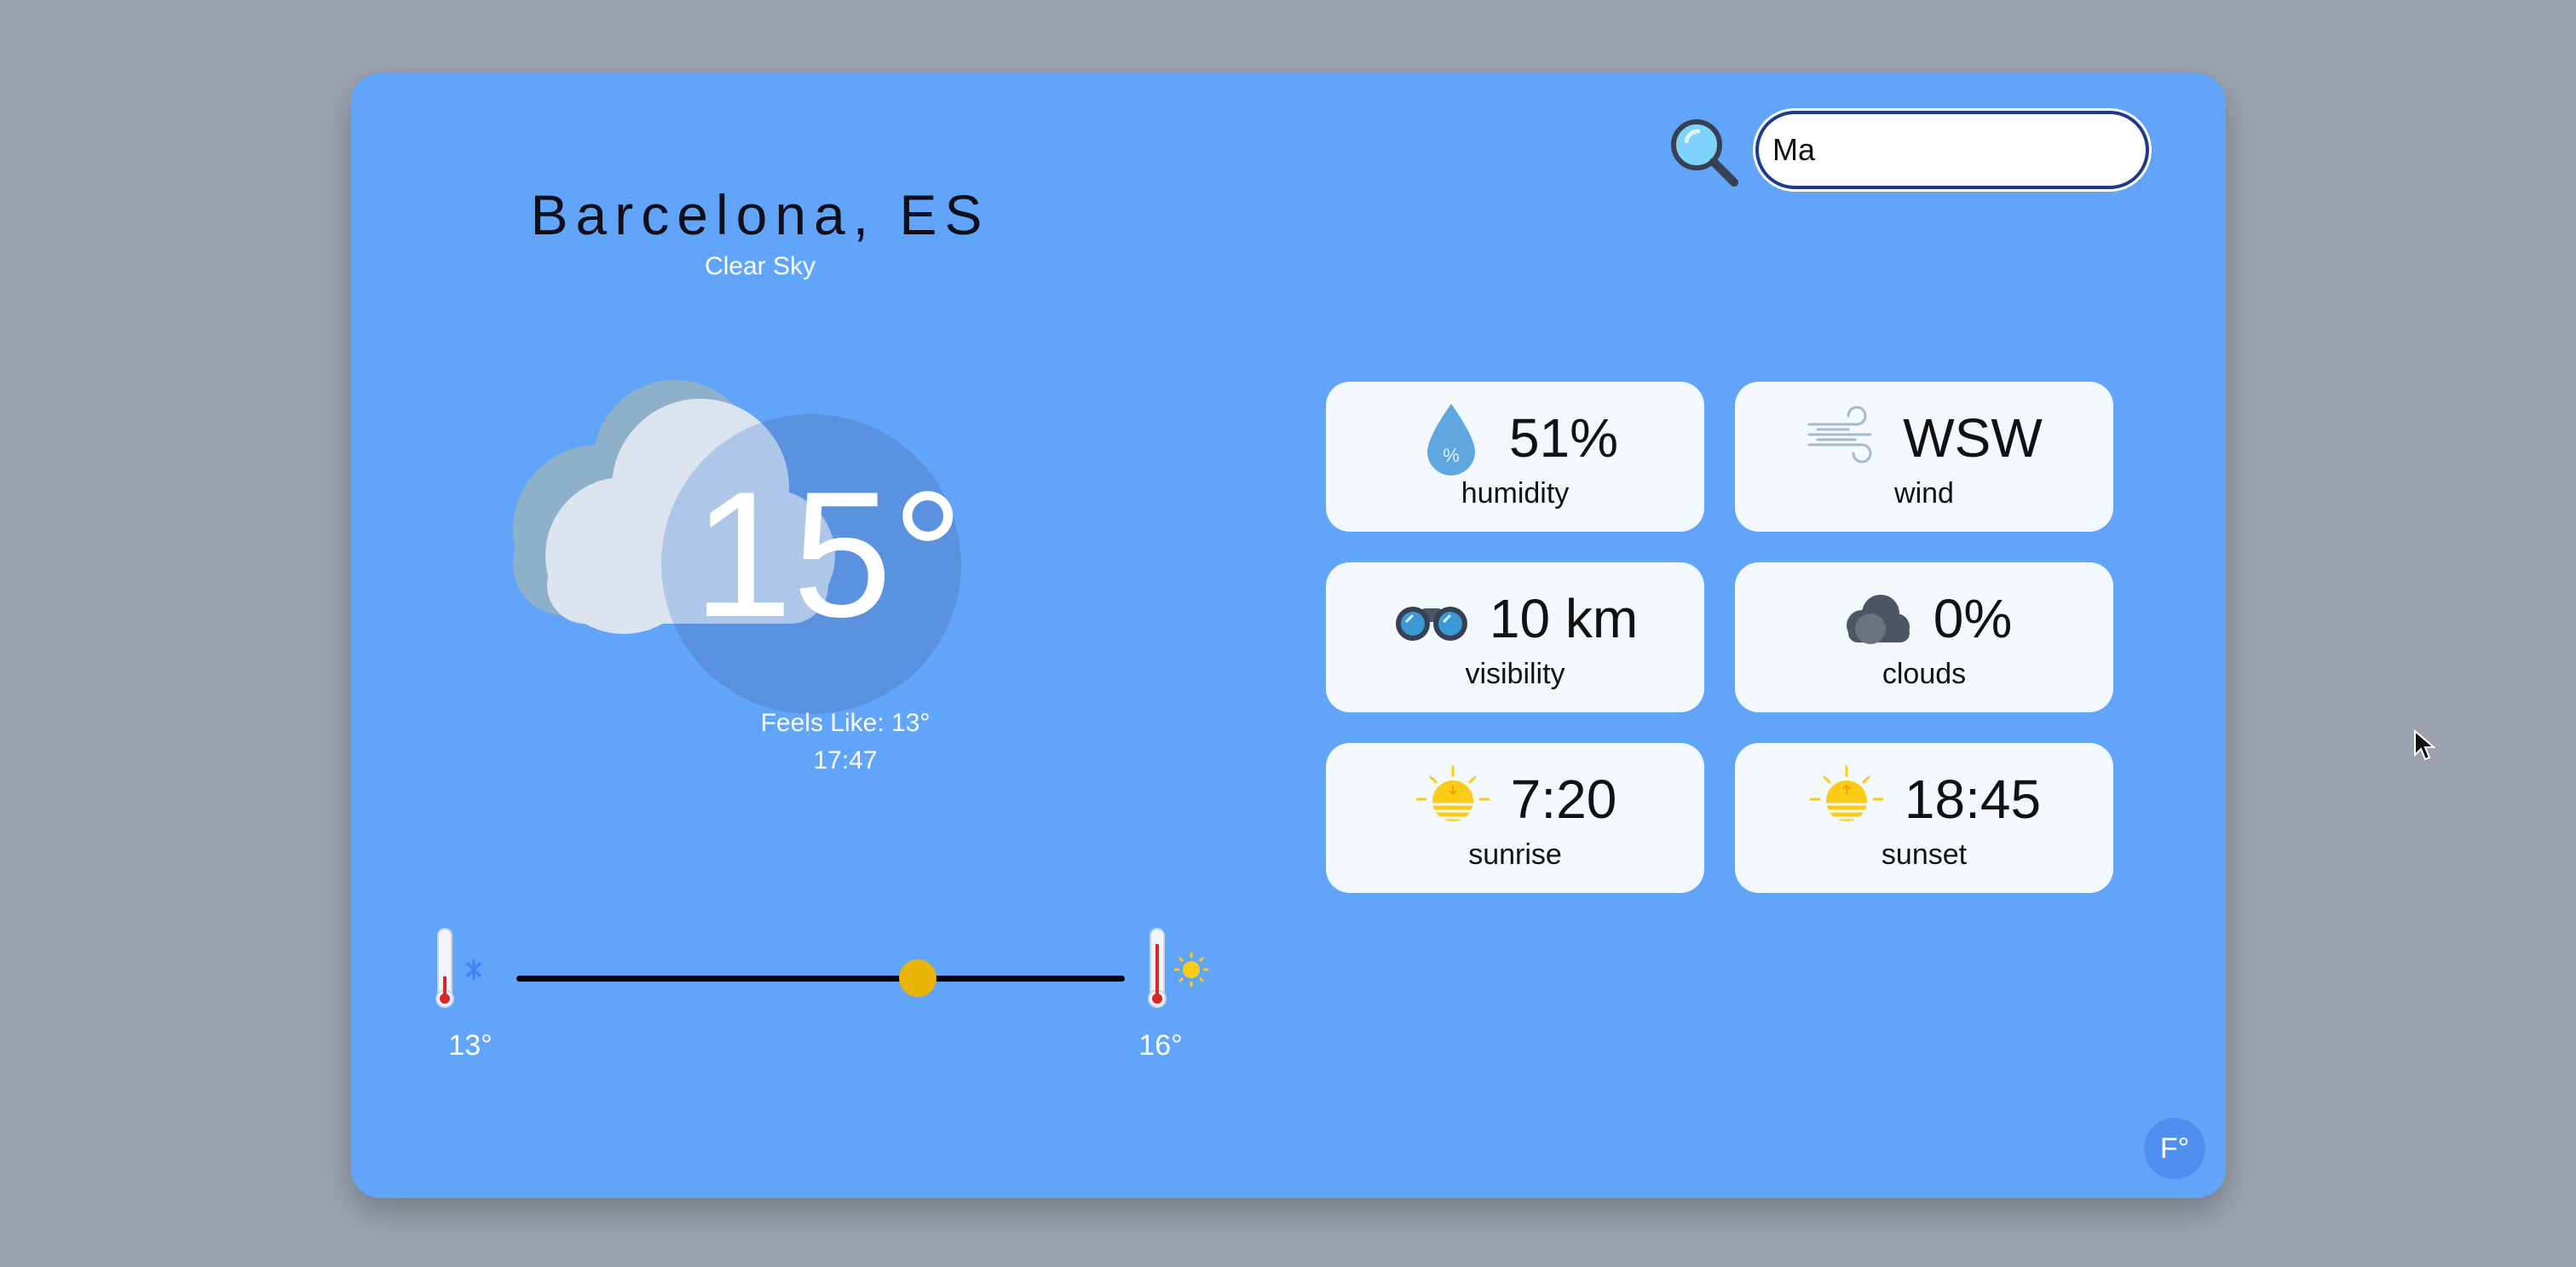 Image resolution: width=2576 pixels, height=1267 pixels. Describe the element at coordinates (1924, 494) in the screenshot. I see `wind-label: wind` at that location.